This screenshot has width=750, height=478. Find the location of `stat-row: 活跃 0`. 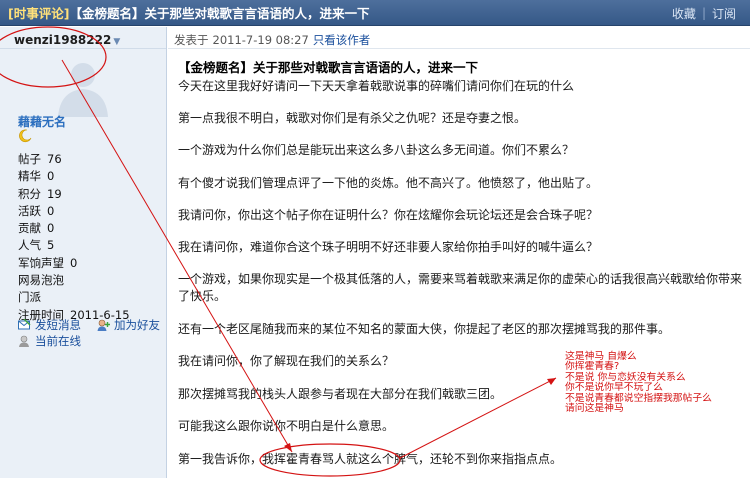

stat-row: 活跃 0 is located at coordinates (36, 210).